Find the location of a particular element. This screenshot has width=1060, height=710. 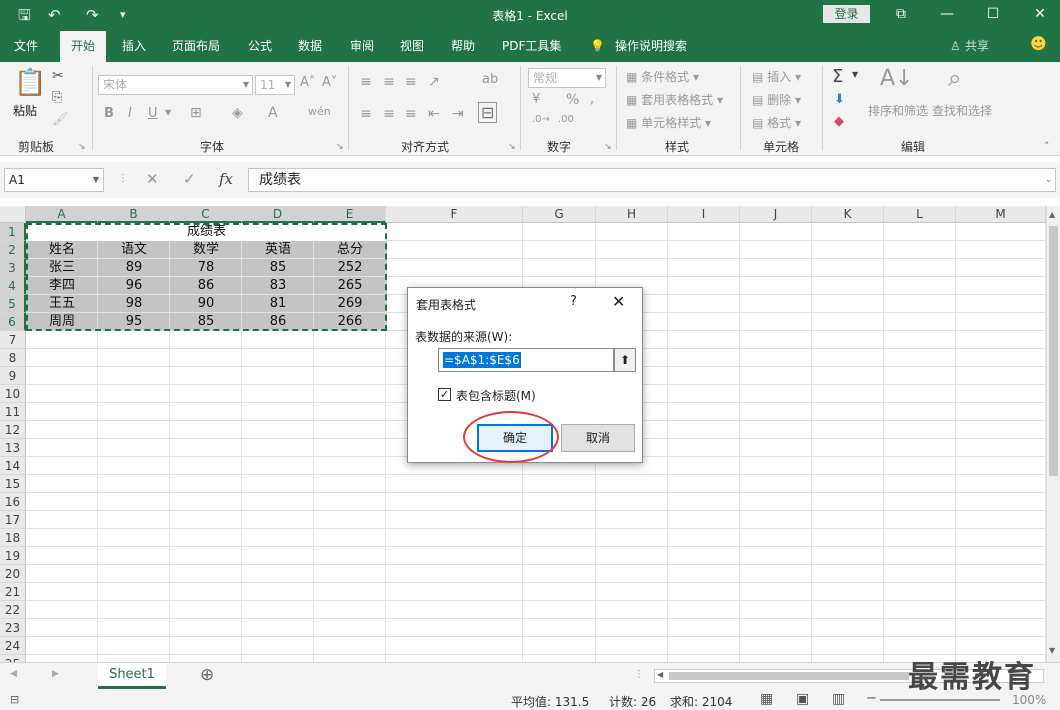

vertical-scrollbar: ▲ ▼ is located at coordinates (1053, 434).